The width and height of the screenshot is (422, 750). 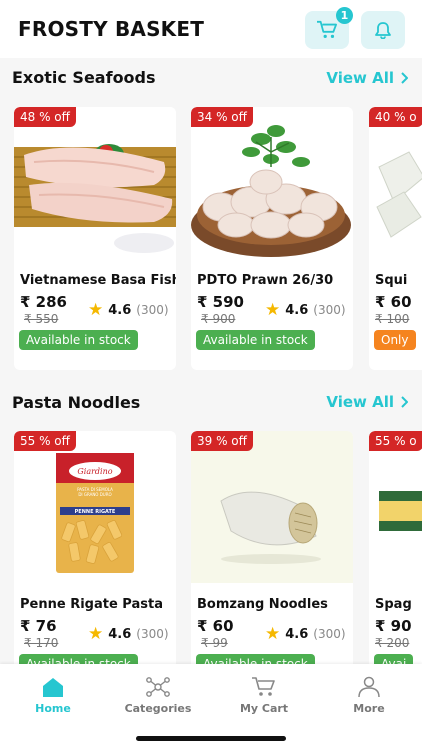 What do you see at coordinates (369, 687) in the screenshot?
I see `person-icon` at bounding box center [369, 687].